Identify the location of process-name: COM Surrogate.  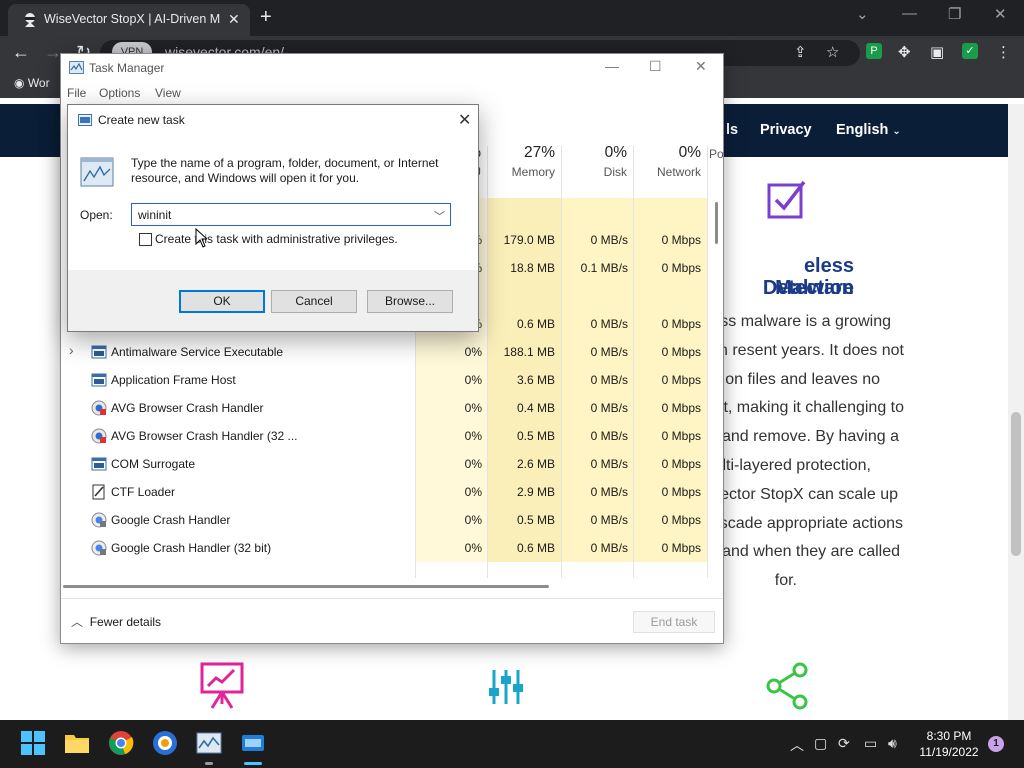
(153, 464).